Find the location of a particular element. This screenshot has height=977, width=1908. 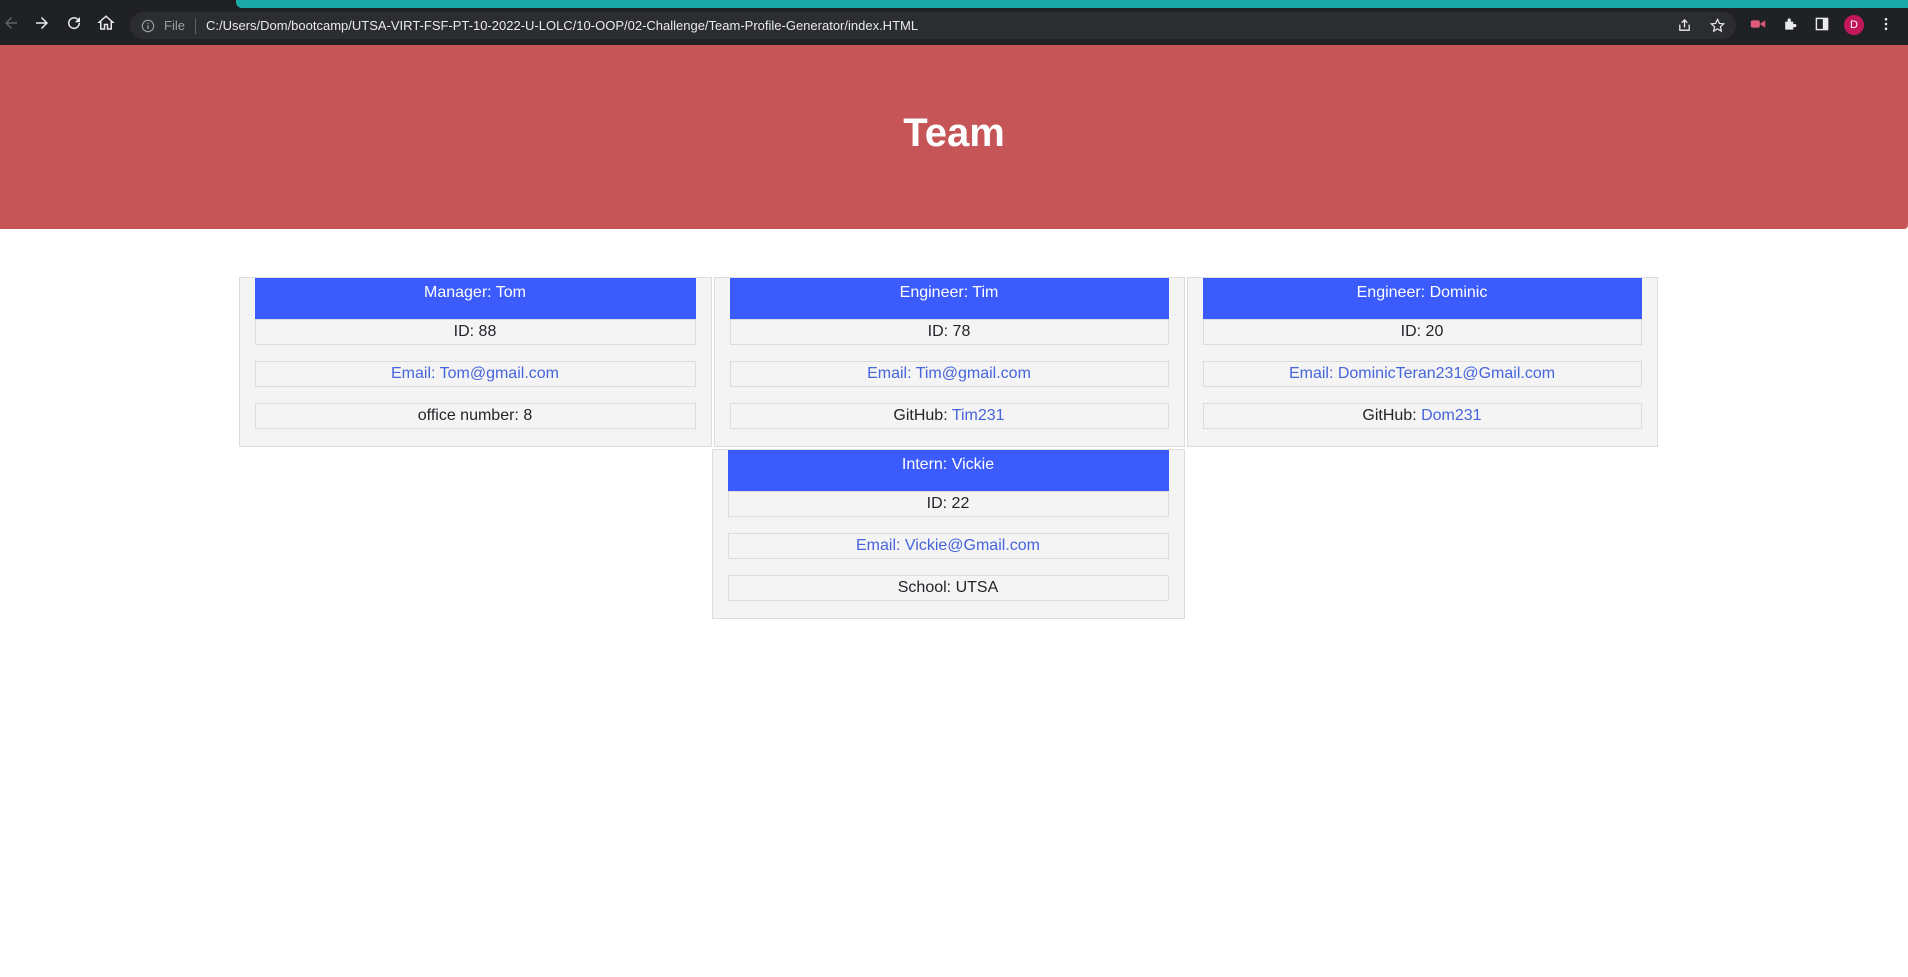

back-icon is located at coordinates (11, 23).